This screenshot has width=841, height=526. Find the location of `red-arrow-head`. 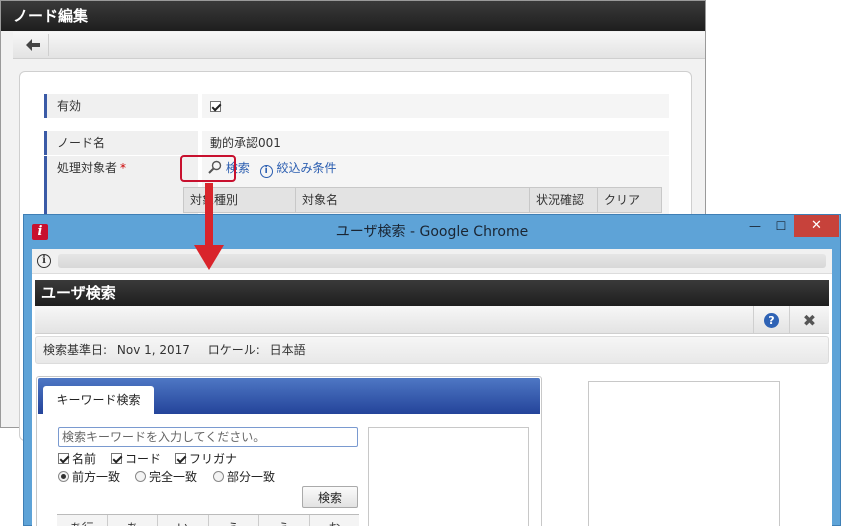

red-arrow-head is located at coordinates (209, 257).